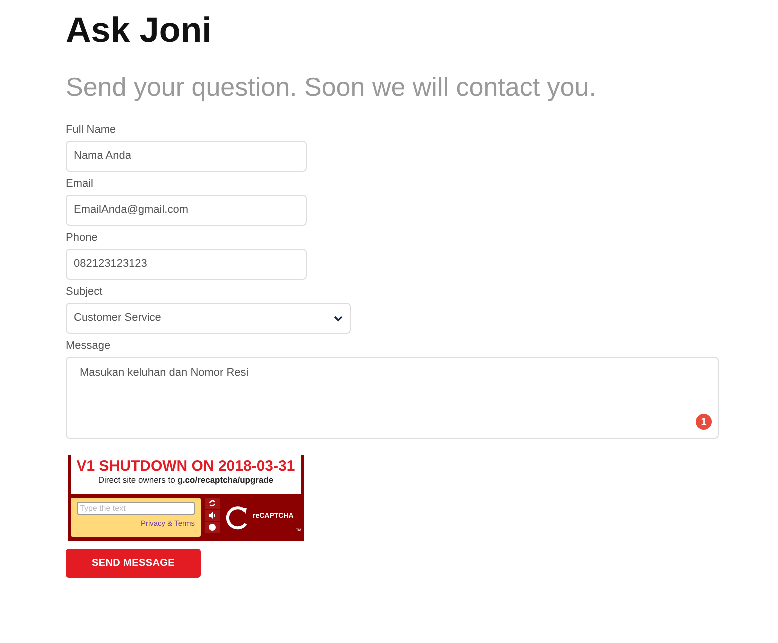 The height and width of the screenshot is (643, 778). Describe the element at coordinates (332, 87) in the screenshot. I see `page-subtitle: Send your question. Soon we will contact you.` at that location.